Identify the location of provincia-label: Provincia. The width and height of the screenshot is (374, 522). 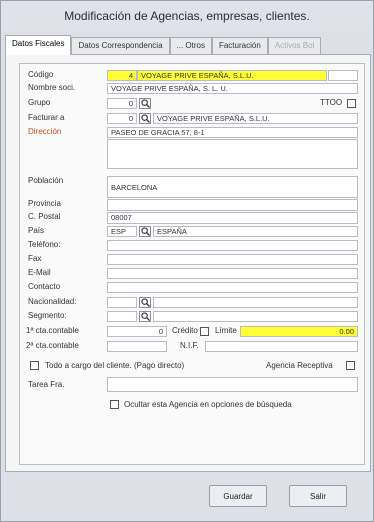
(44, 203).